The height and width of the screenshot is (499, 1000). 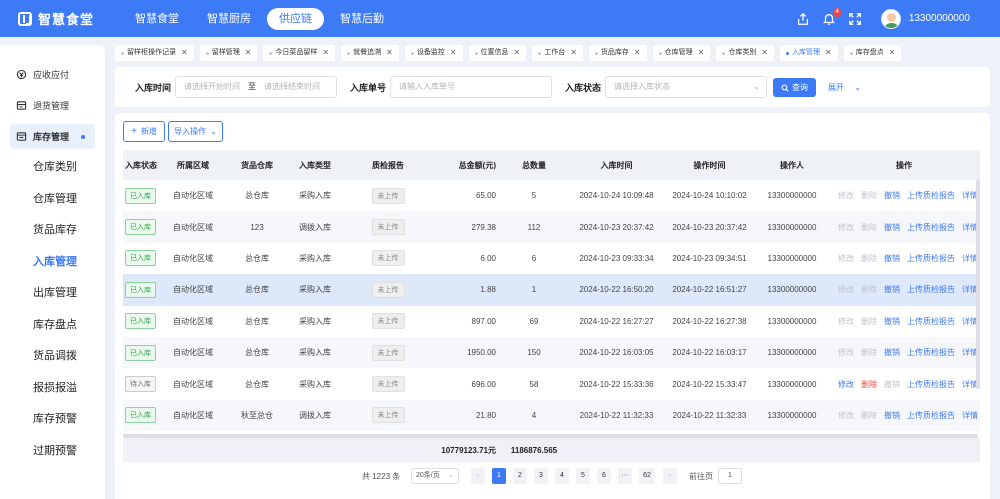 What do you see at coordinates (670, 476) in the screenshot?
I see `next-page-button: ›` at bounding box center [670, 476].